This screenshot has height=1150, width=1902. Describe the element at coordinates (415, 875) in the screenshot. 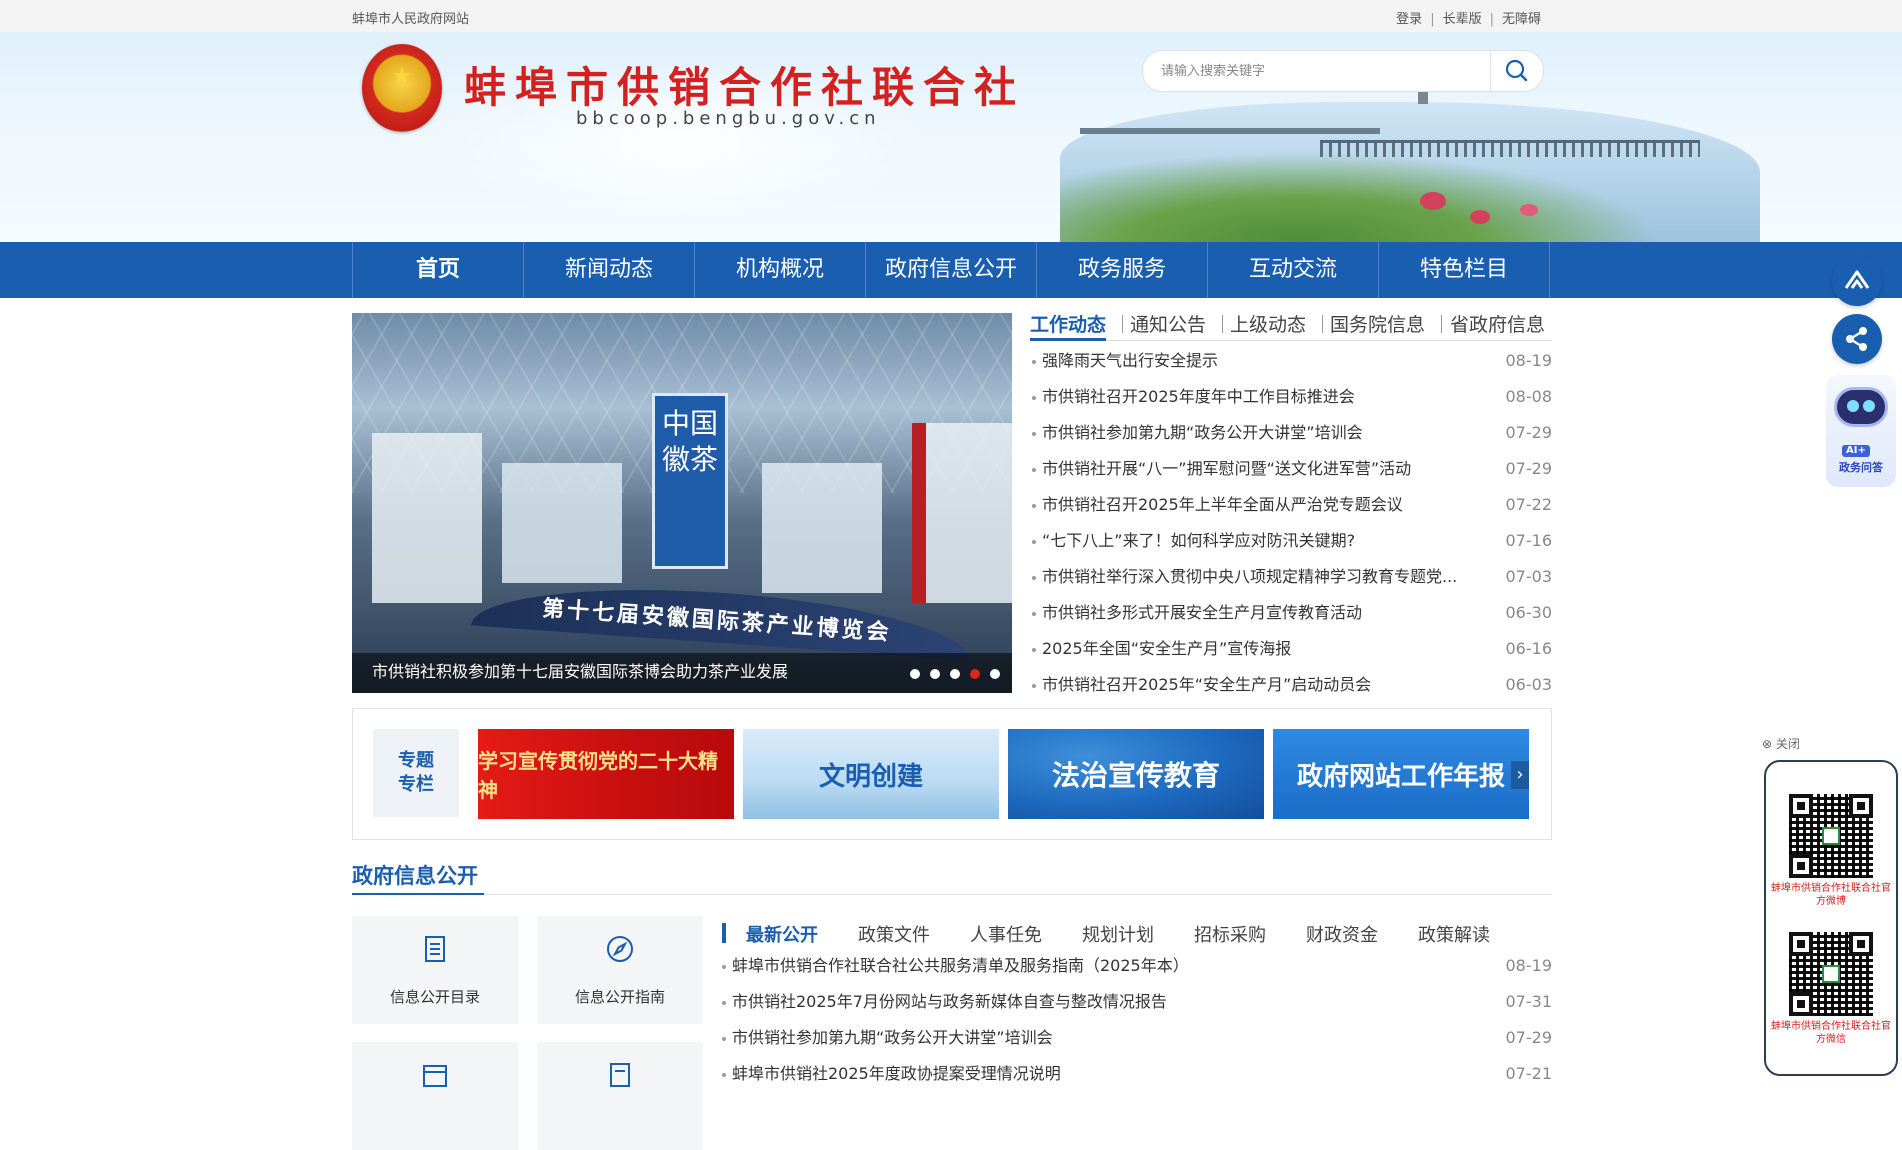

I see `section-title-gov-info: 政府信息公开` at that location.